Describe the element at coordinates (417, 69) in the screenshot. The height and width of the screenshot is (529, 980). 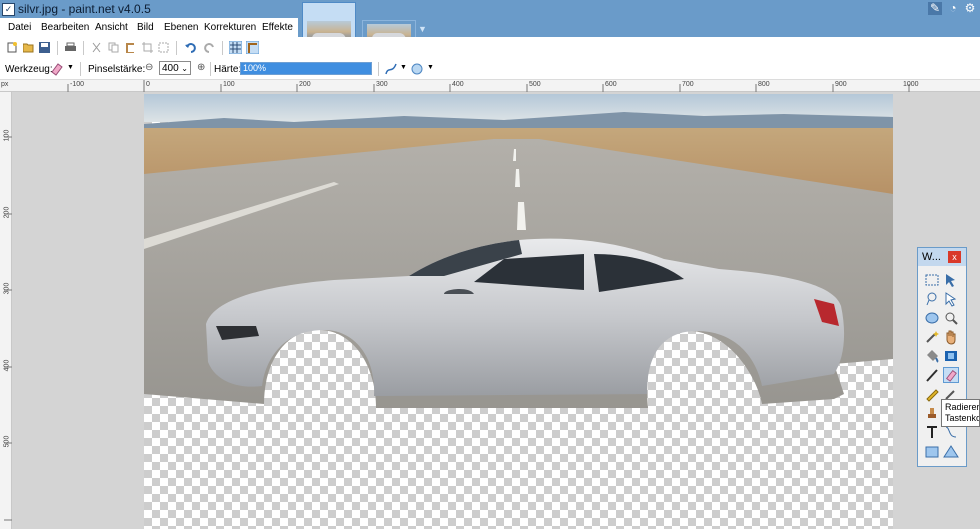
I see `blend-mode-icon` at that location.